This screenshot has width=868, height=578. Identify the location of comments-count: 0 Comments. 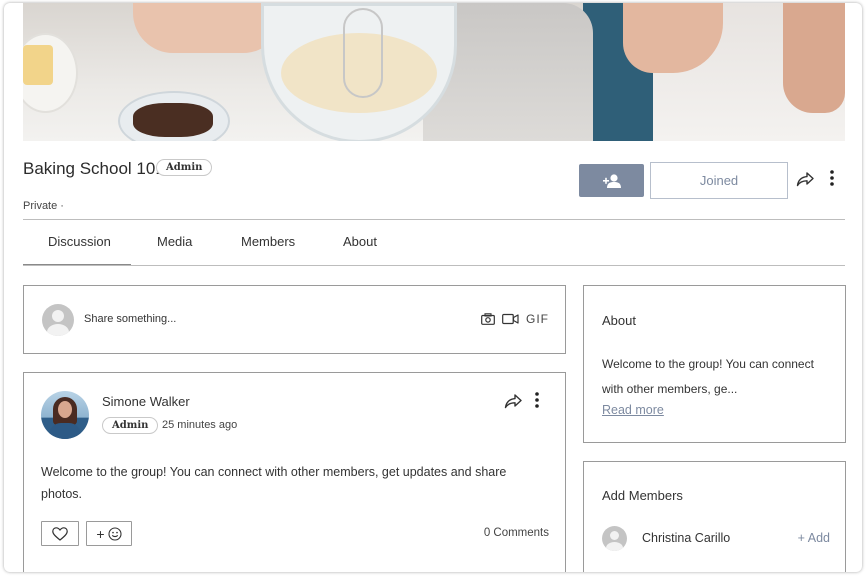
(516, 533).